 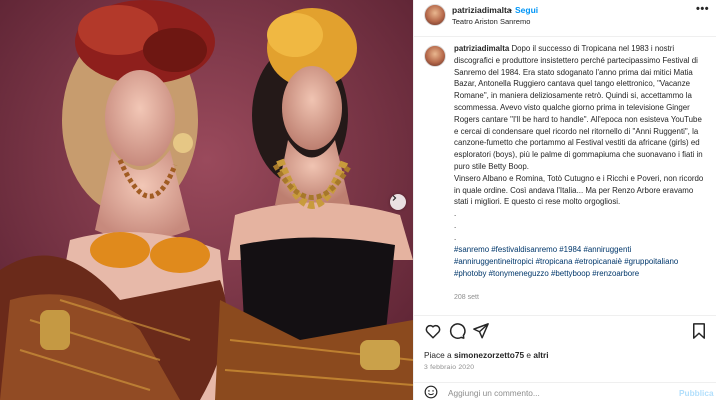 I want to click on emoji-icon, so click(x=431, y=392).